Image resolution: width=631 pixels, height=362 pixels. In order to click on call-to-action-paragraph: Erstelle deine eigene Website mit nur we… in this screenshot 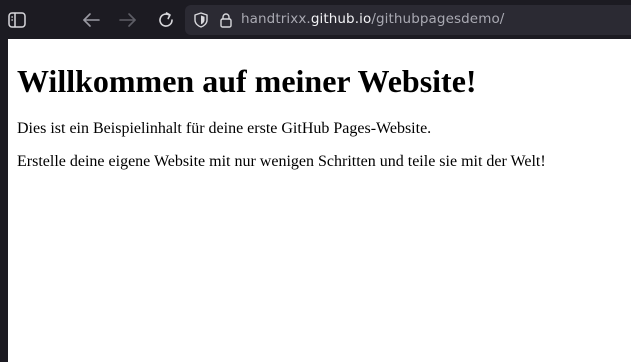, I will do `click(281, 161)`.